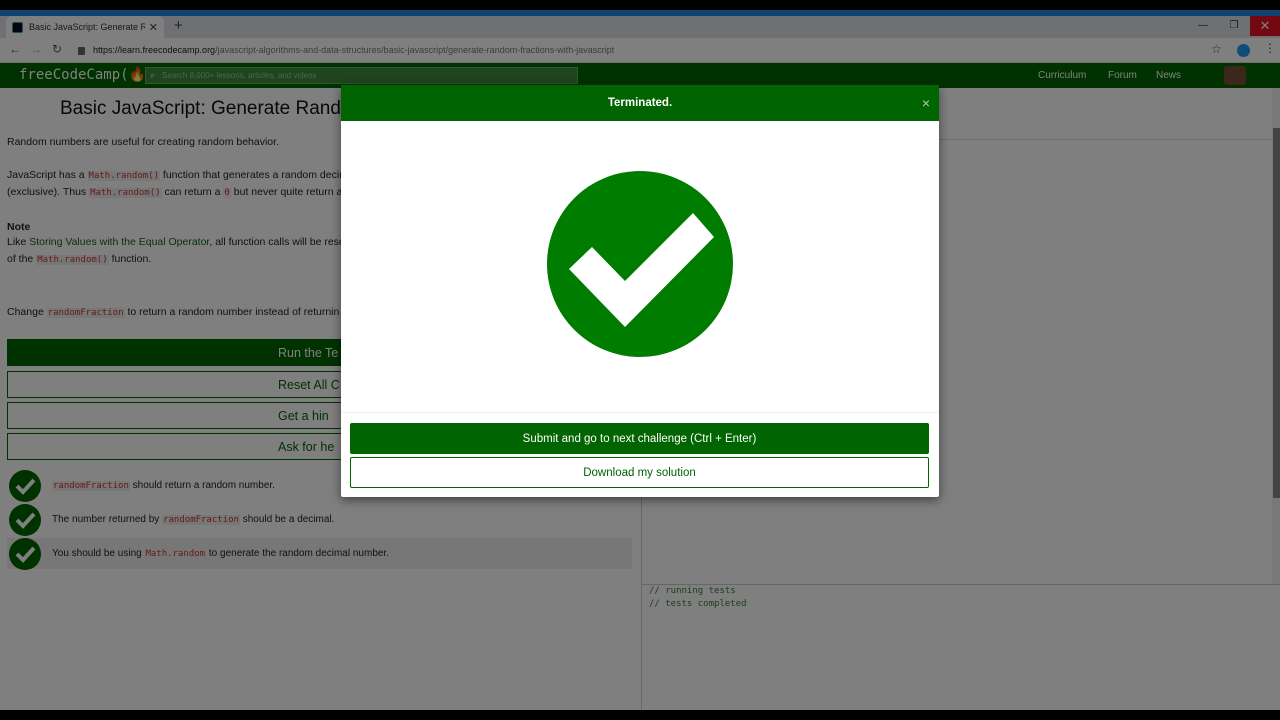  I want to click on modal-close-icon: ×, so click(926, 103).